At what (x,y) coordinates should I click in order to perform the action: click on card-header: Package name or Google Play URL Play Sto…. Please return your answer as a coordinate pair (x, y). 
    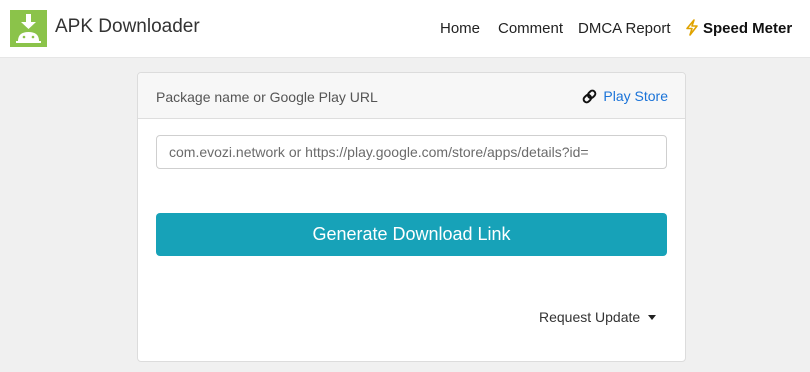
    Looking at the image, I should click on (411, 96).